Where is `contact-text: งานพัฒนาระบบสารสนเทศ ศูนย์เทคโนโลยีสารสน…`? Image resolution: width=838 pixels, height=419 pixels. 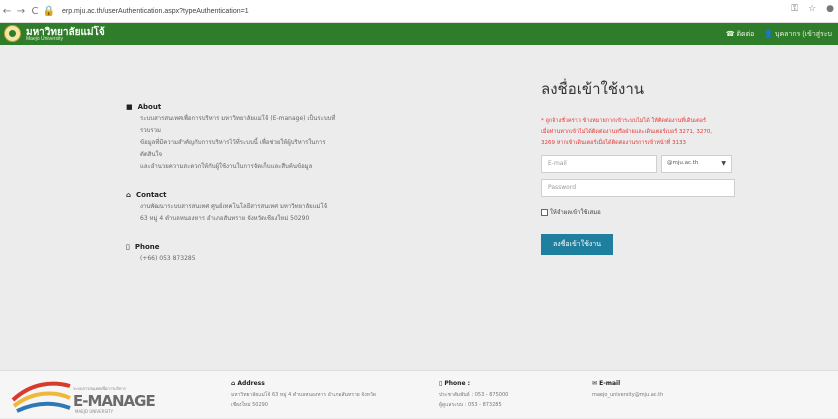 contact-text: งานพัฒนาระบบสารสนเทศ ศูนย์เทคโนโลยีสารสน… is located at coordinates (238, 213).